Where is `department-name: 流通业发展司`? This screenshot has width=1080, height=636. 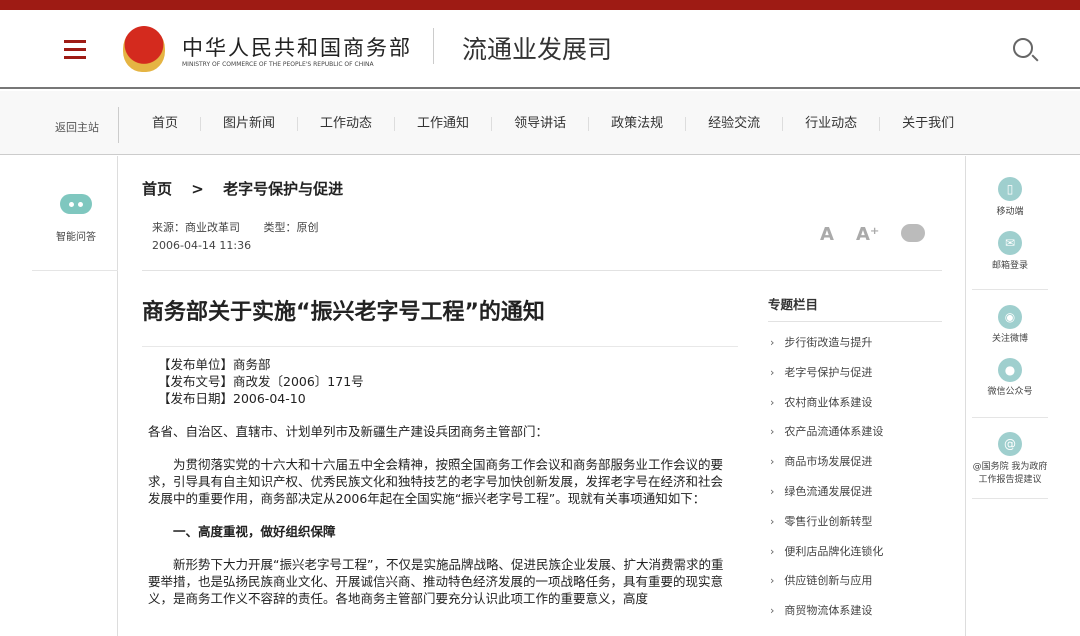
department-name: 流通业发展司 is located at coordinates (537, 49).